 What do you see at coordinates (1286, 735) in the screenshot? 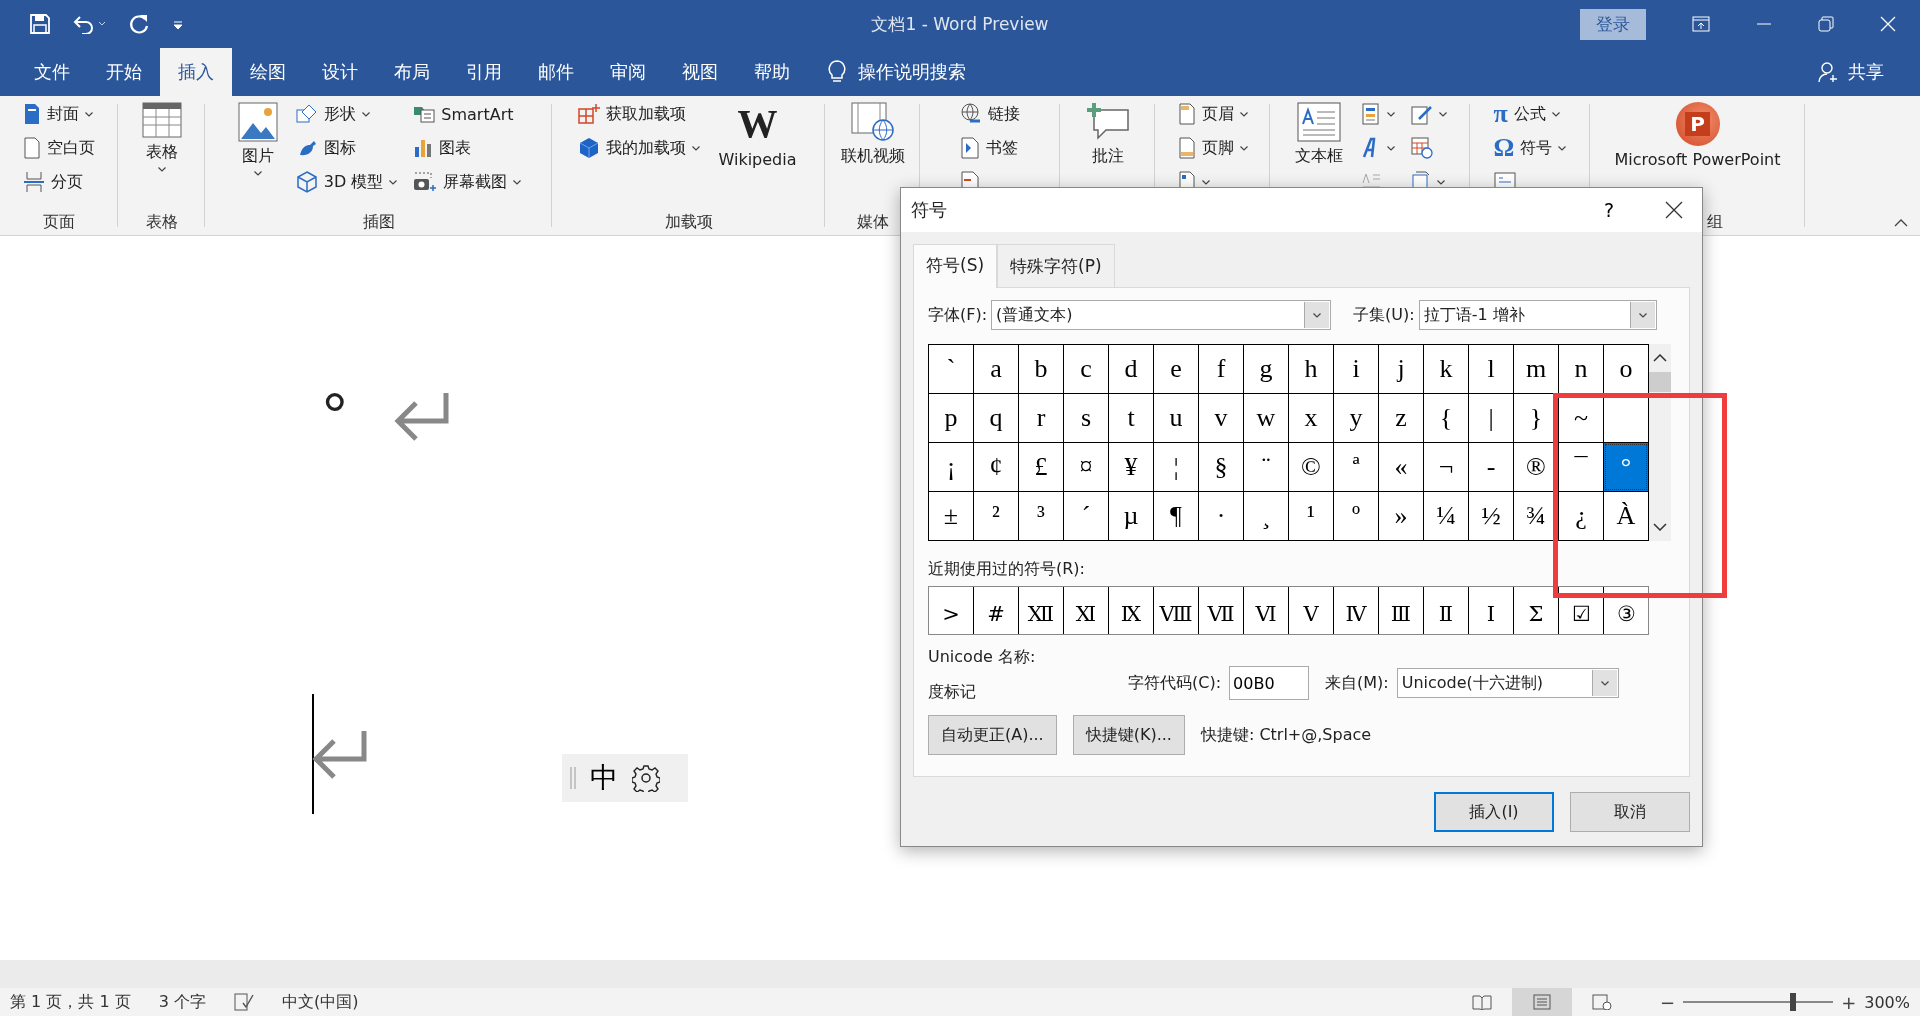
I see `shortcut-text: 快捷键: Ctrl+@,Space` at bounding box center [1286, 735].